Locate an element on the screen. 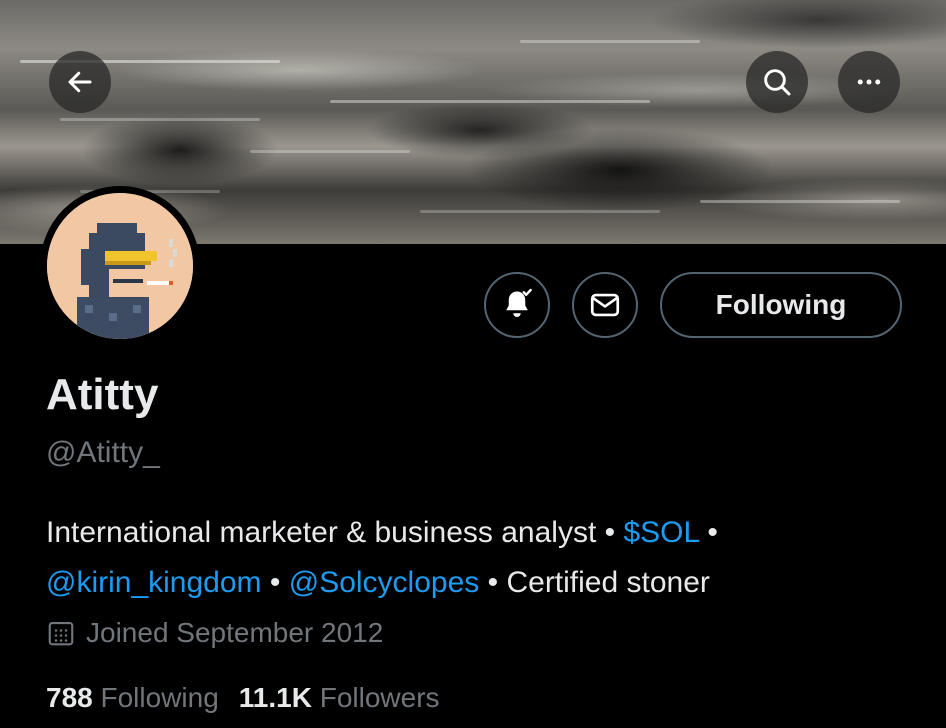 Image resolution: width=946 pixels, height=728 pixels. calendar-icon is located at coordinates (61, 633).